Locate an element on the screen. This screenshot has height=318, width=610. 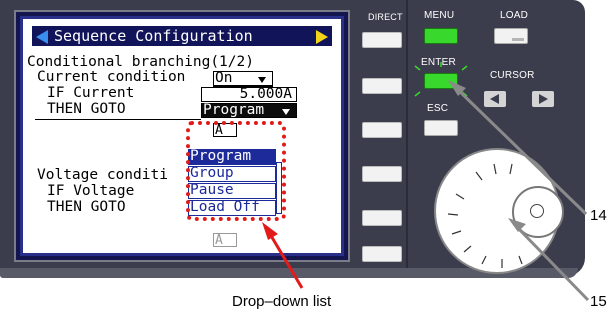
callout-label-15: 15 is located at coordinates (598, 301).